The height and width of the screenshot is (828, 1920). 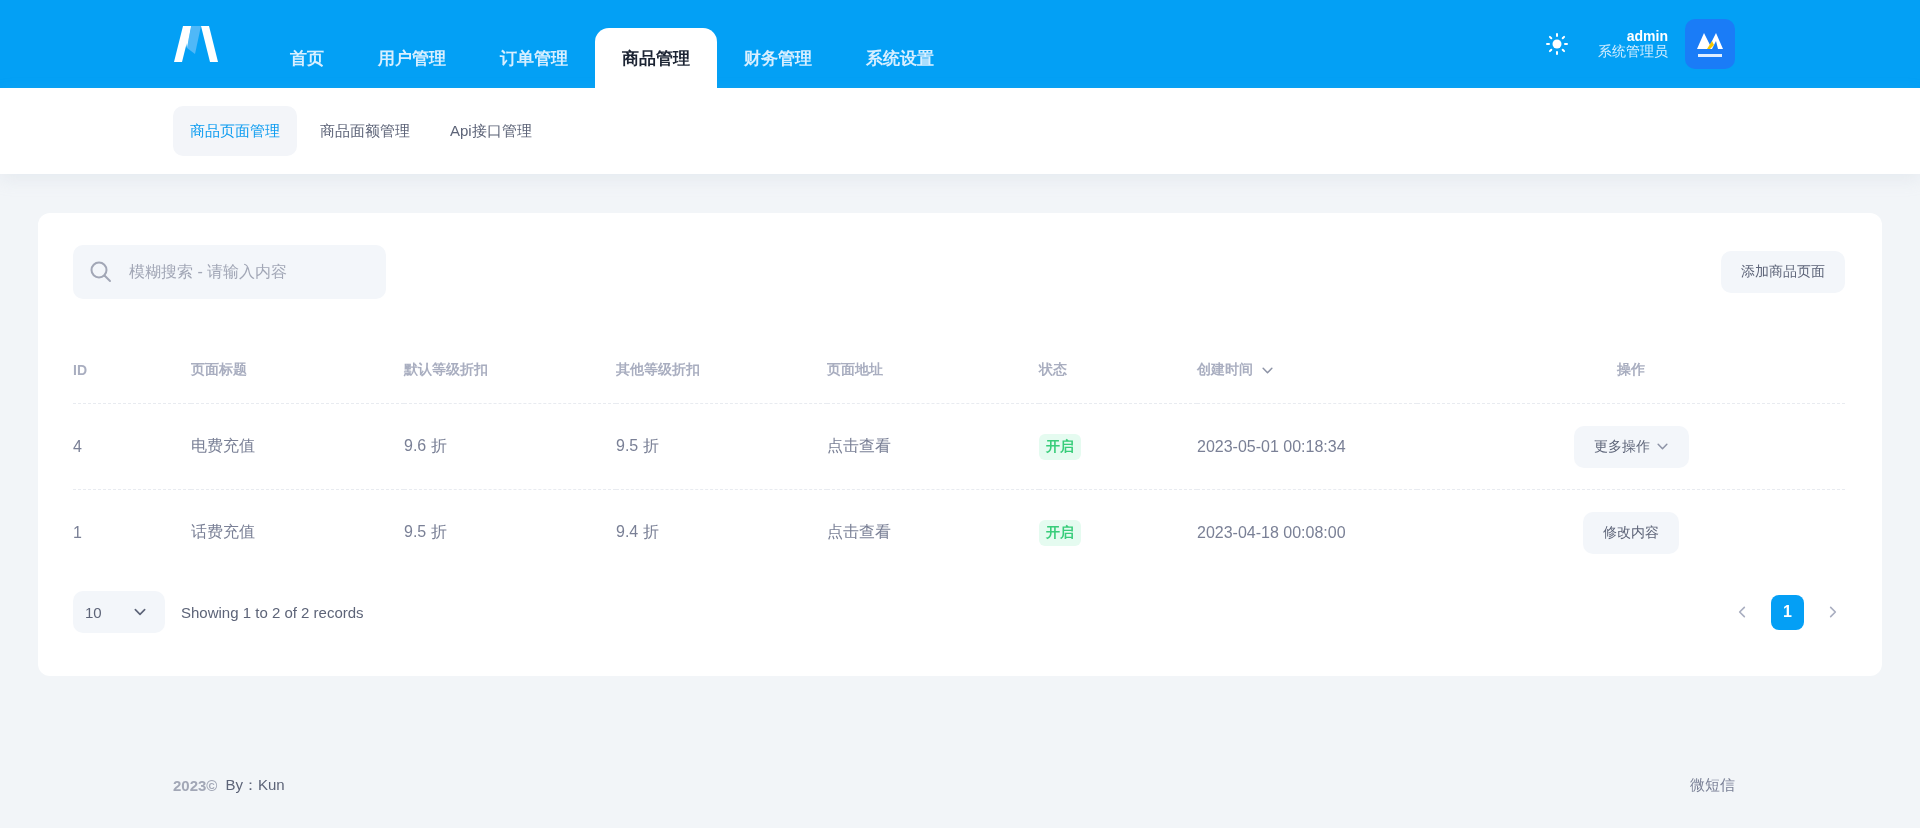 What do you see at coordinates (80, 370) in the screenshot?
I see `column-header: ID` at bounding box center [80, 370].